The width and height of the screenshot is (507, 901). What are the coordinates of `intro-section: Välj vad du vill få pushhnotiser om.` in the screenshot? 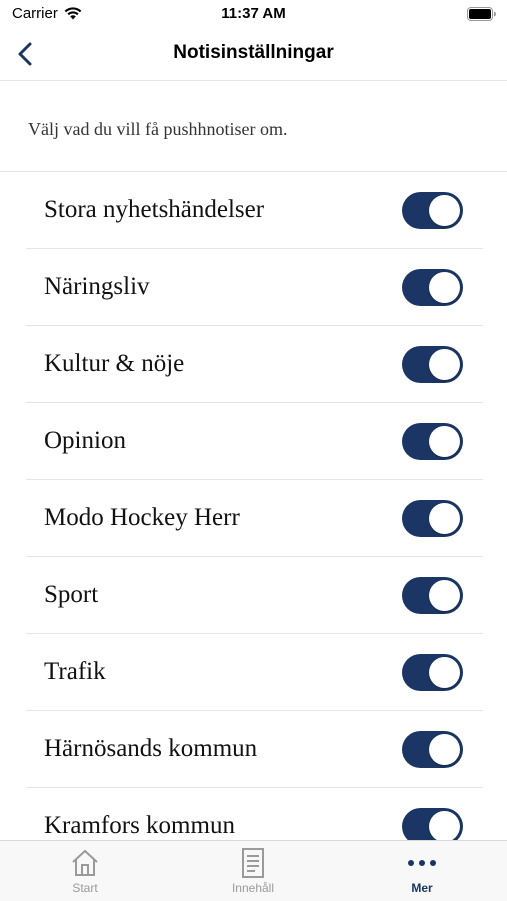 It's located at (253, 126).